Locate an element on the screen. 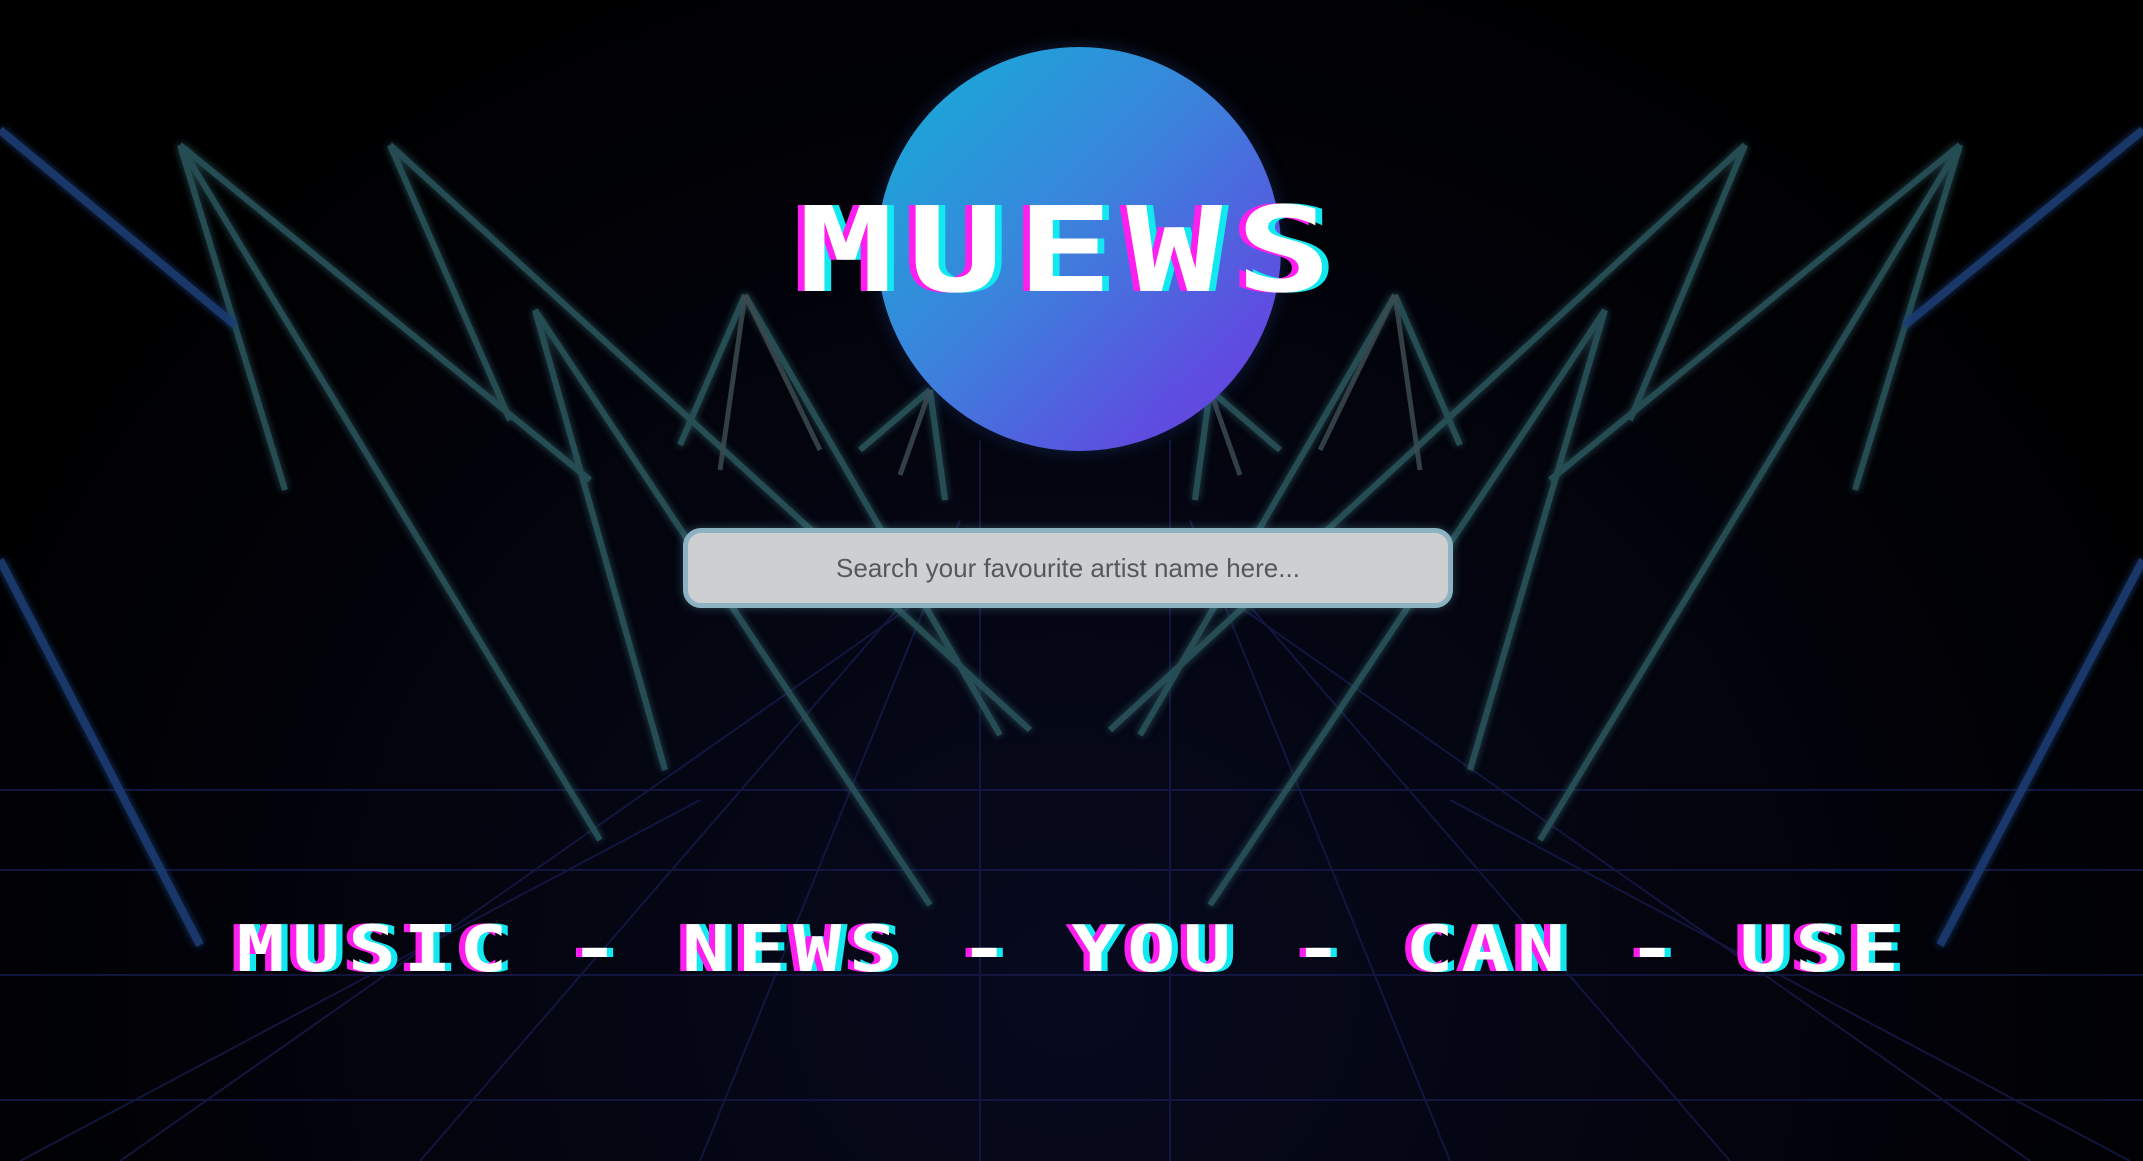 This screenshot has height=1161, width=2143. search-box is located at coordinates (1068, 568).